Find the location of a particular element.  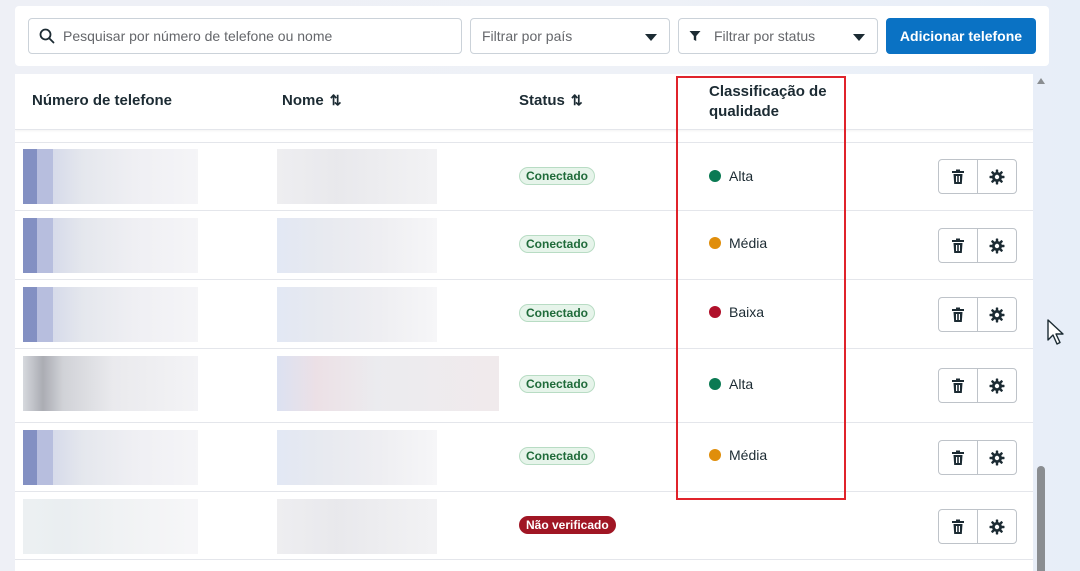

column-header-status-label: Status is located at coordinates (542, 100).